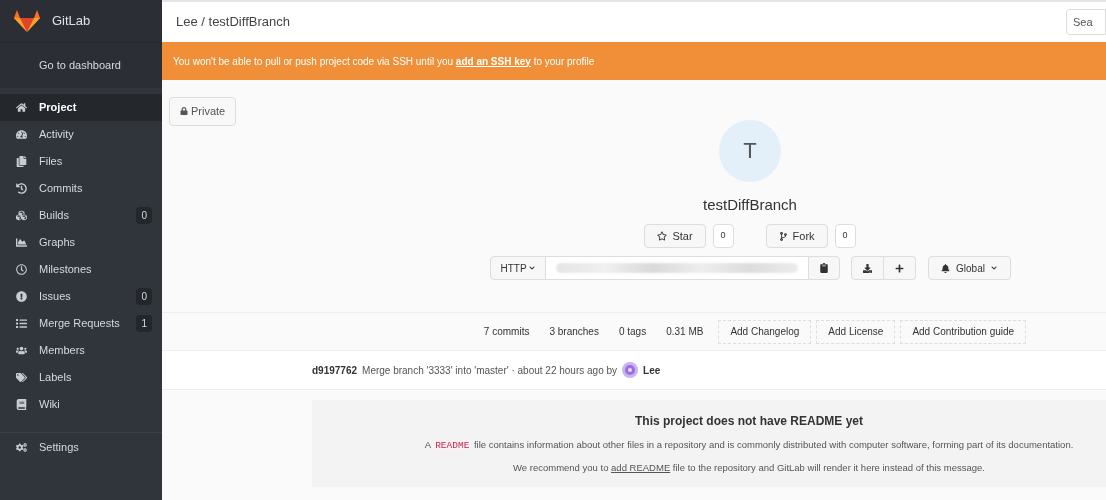  I want to click on sidebar-label: Members, so click(62, 351).